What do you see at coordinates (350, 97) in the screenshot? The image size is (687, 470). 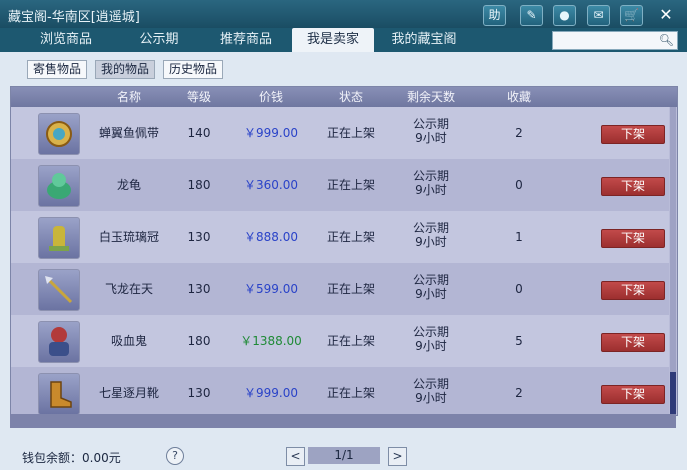 I see `header-status: 状态` at bounding box center [350, 97].